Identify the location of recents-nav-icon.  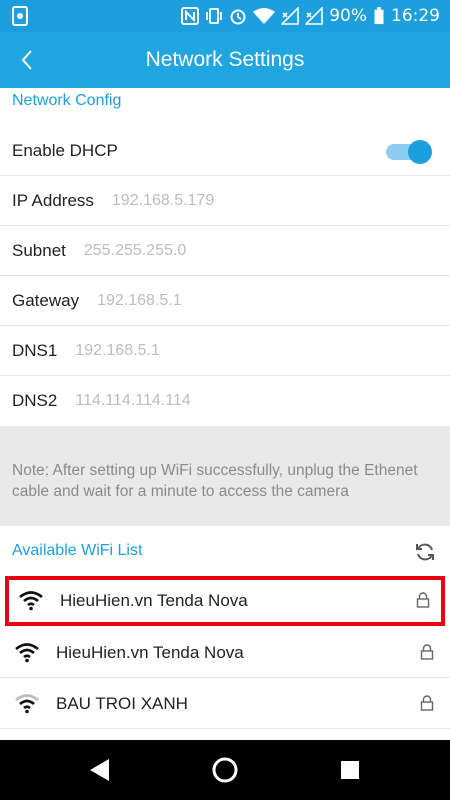
(350, 770).